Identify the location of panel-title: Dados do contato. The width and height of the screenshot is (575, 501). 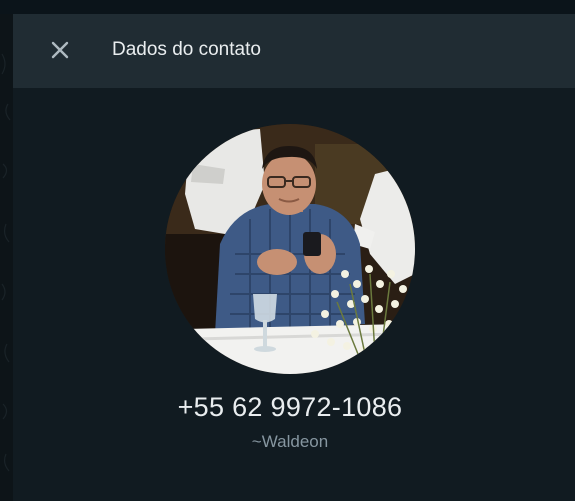
(186, 49).